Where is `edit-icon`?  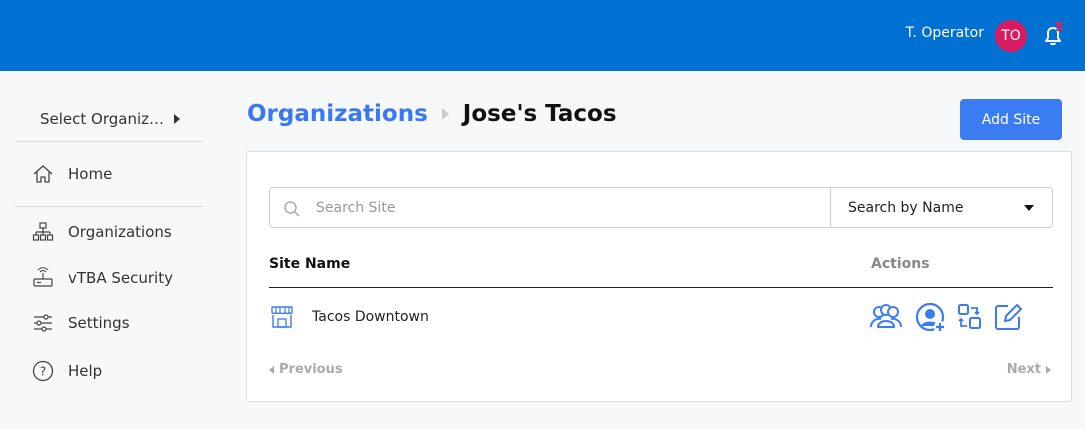
edit-icon is located at coordinates (1008, 317).